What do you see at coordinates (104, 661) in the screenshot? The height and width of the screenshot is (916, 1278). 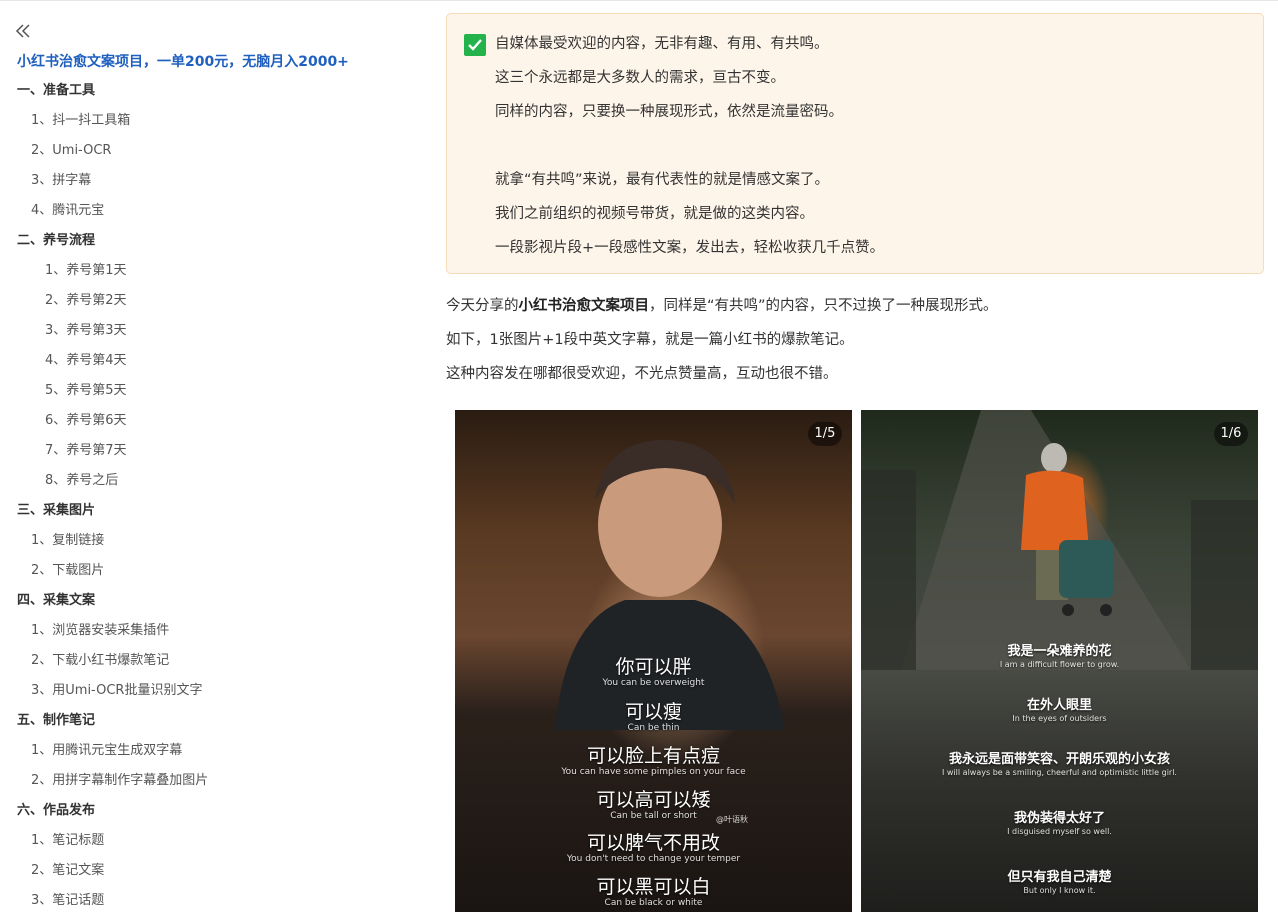 I see `toc-item: 2、下载小红书爆款笔记` at bounding box center [104, 661].